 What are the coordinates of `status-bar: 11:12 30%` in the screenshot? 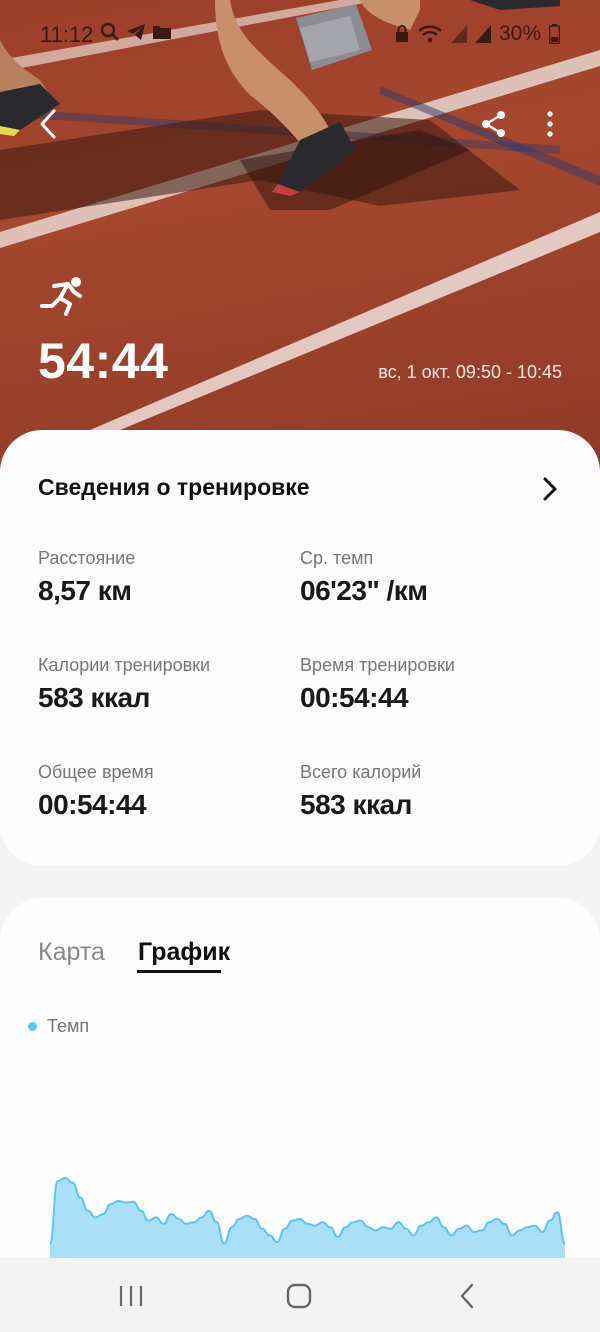 It's located at (300, 34).